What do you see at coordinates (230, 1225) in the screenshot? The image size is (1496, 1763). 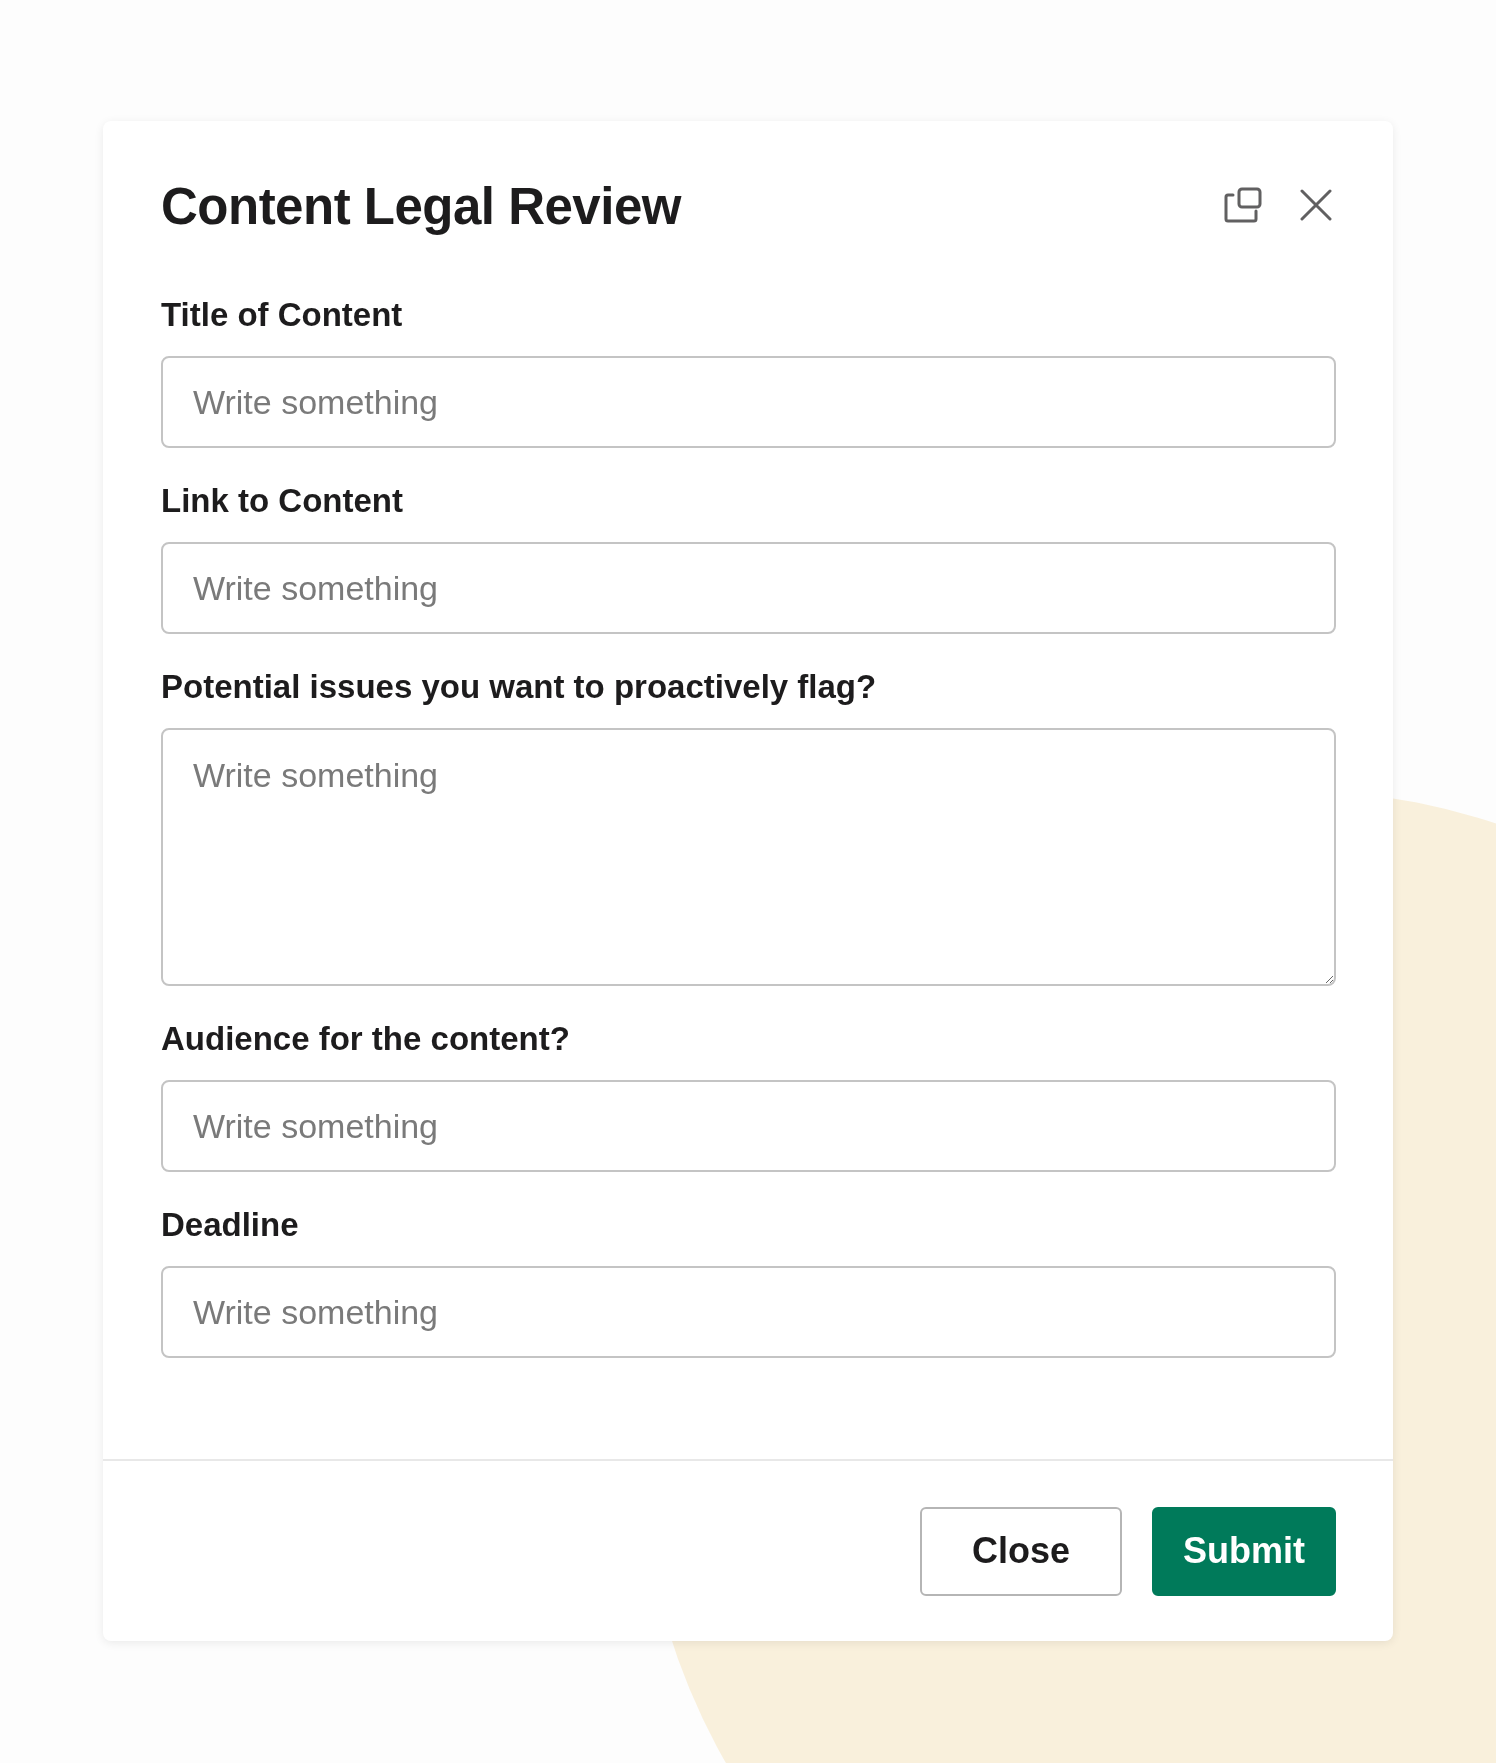 I see `field-label: Deadline` at bounding box center [230, 1225].